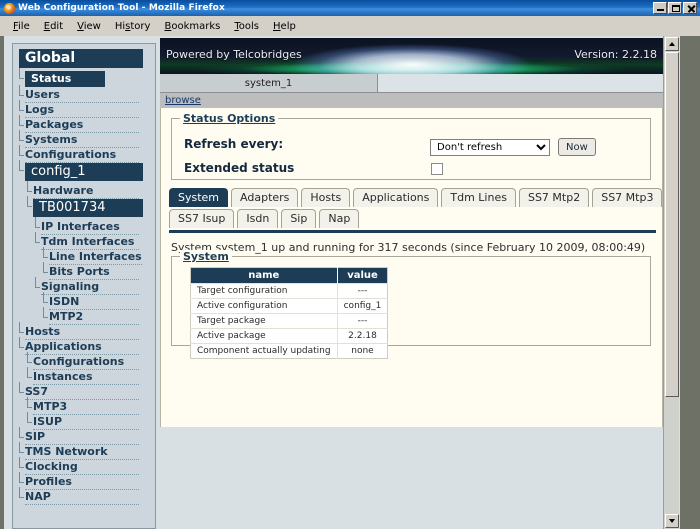 This screenshot has width=700, height=529. I want to click on tab-applications: Applications, so click(396, 197).